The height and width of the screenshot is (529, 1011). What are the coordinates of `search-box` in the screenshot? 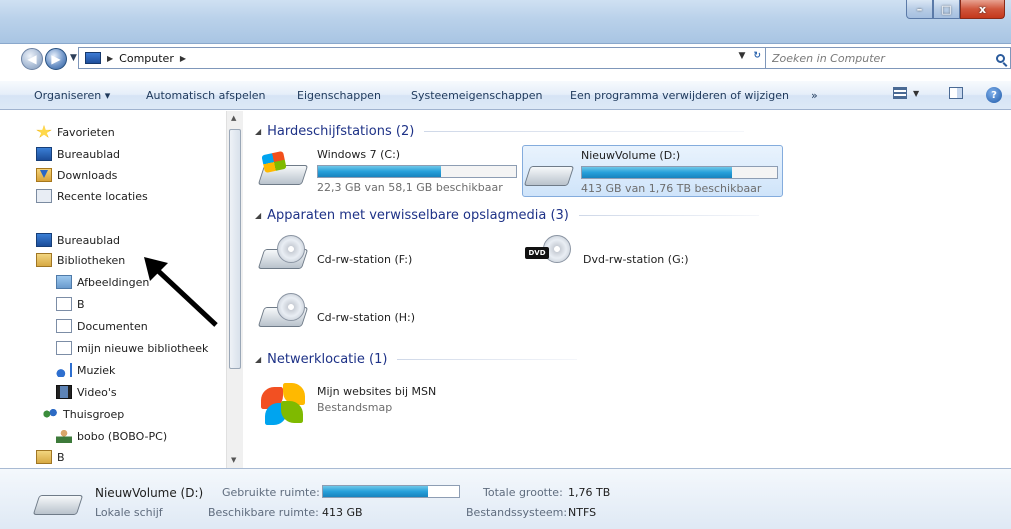 It's located at (888, 58).